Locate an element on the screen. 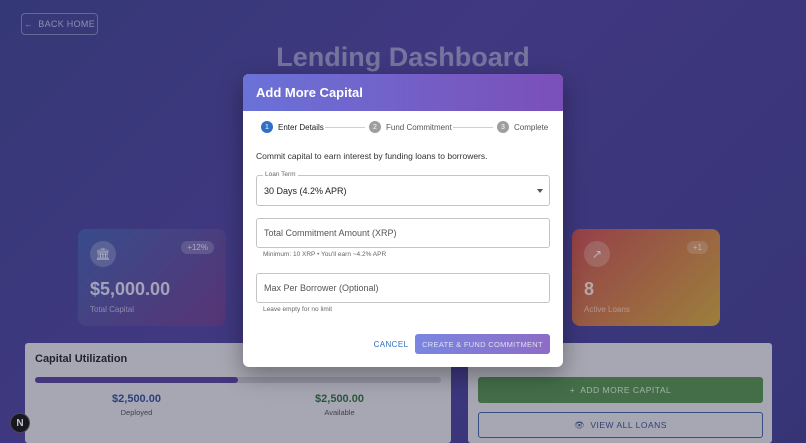 The width and height of the screenshot is (806, 443). loan-term-value: 30 Days (4.2% APR) is located at coordinates (305, 190).